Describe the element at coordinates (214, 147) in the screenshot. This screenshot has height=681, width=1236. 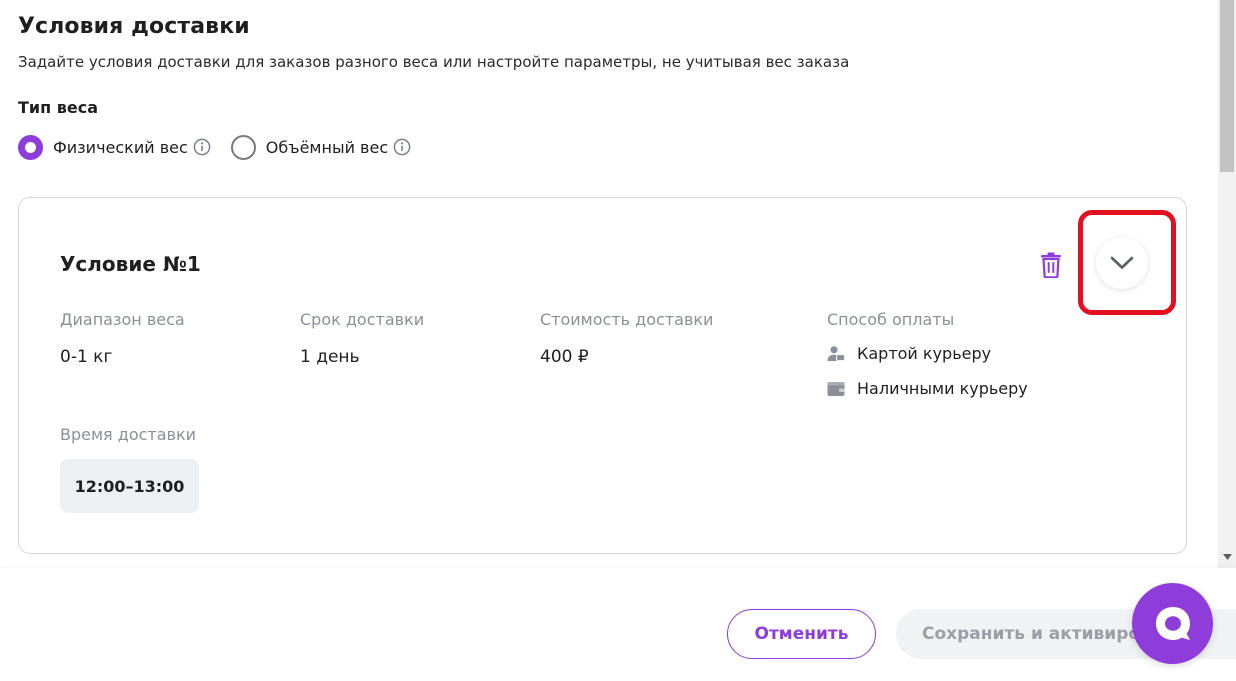
I see `weight-type-radio-group: Физический вес Объёмный вес` at that location.